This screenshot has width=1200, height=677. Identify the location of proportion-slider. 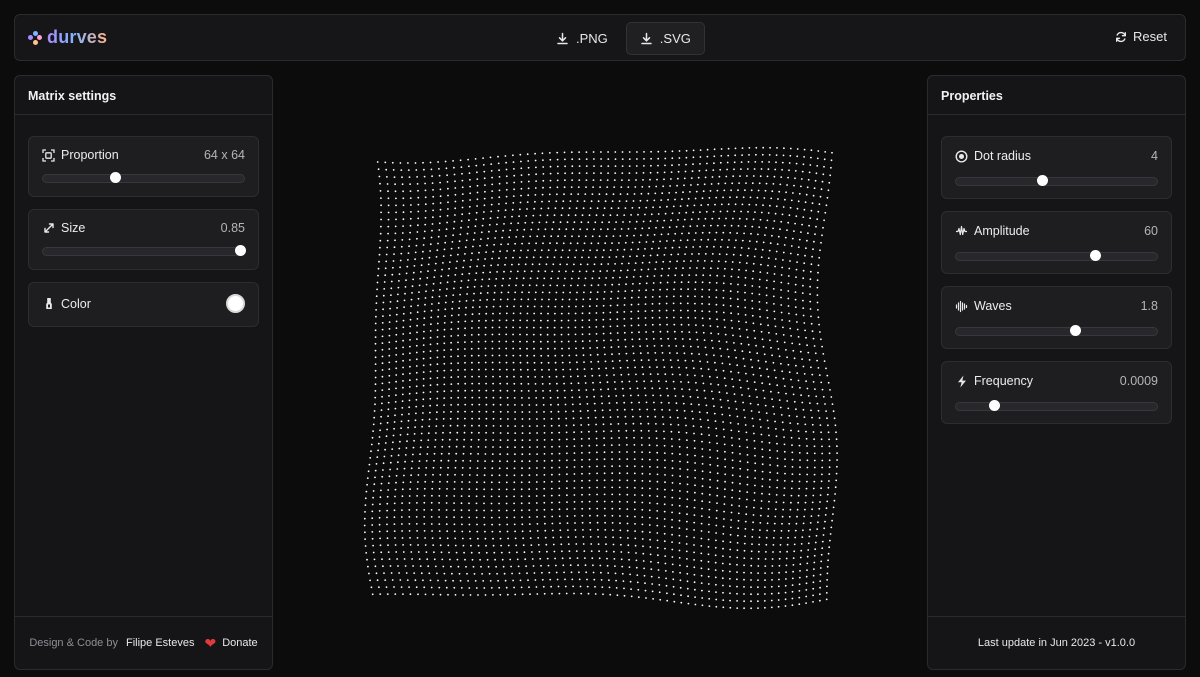
(143, 177).